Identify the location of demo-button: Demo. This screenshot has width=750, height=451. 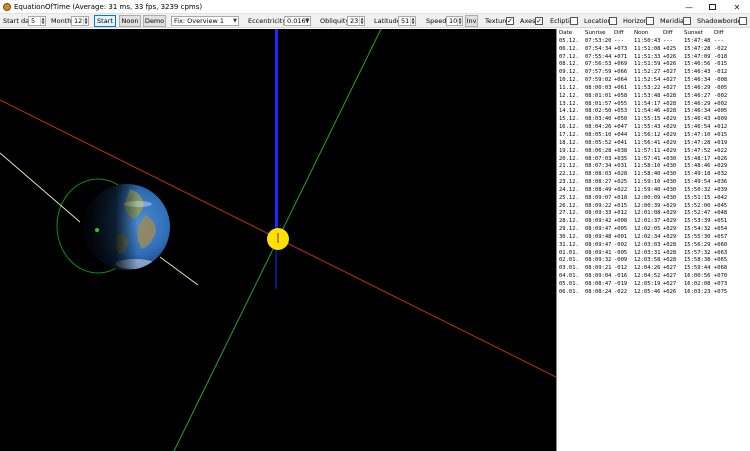
(154, 21).